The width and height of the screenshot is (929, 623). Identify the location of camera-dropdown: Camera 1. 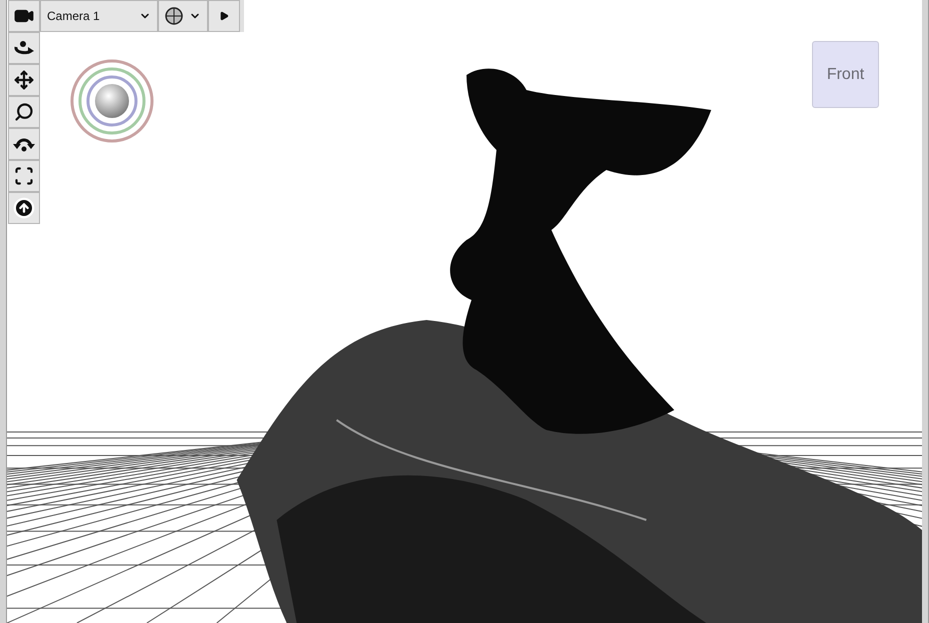
(99, 16).